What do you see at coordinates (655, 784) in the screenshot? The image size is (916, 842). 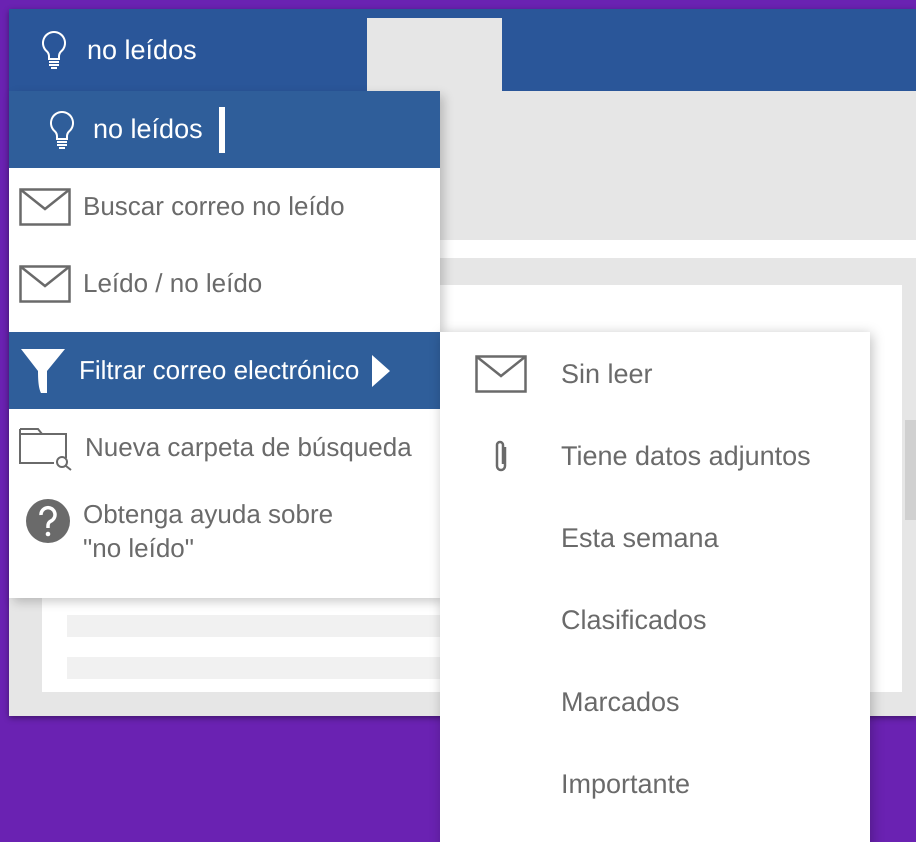 I see `submenu-item: Importante` at bounding box center [655, 784].